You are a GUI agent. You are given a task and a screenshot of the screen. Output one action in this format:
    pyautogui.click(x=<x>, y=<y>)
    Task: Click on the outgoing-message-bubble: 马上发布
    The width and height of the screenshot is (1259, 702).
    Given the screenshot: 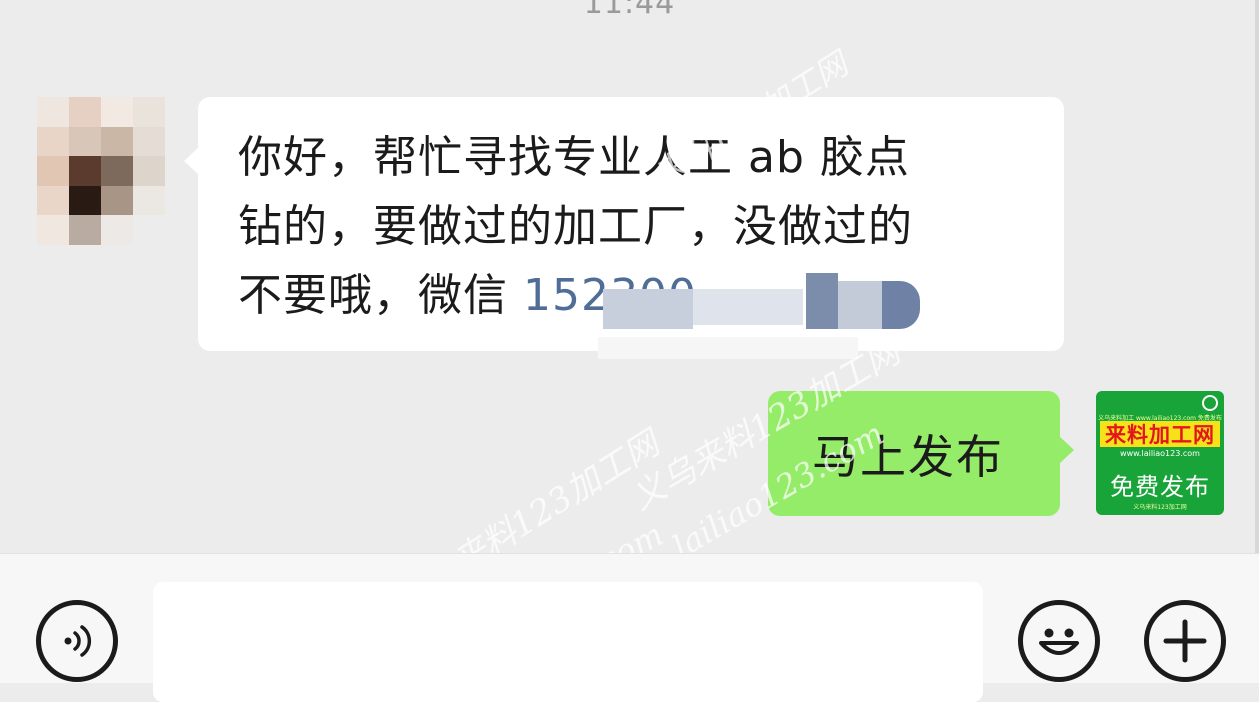 What is the action you would take?
    pyautogui.click(x=921, y=453)
    